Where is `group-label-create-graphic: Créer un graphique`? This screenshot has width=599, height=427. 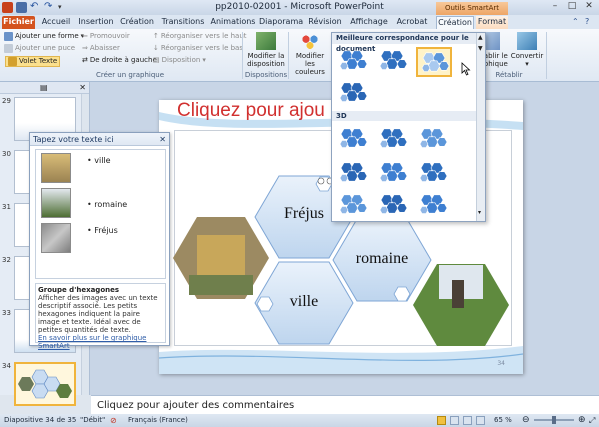
group-label-create-graphic: Créer un graphique is located at coordinates (130, 75).